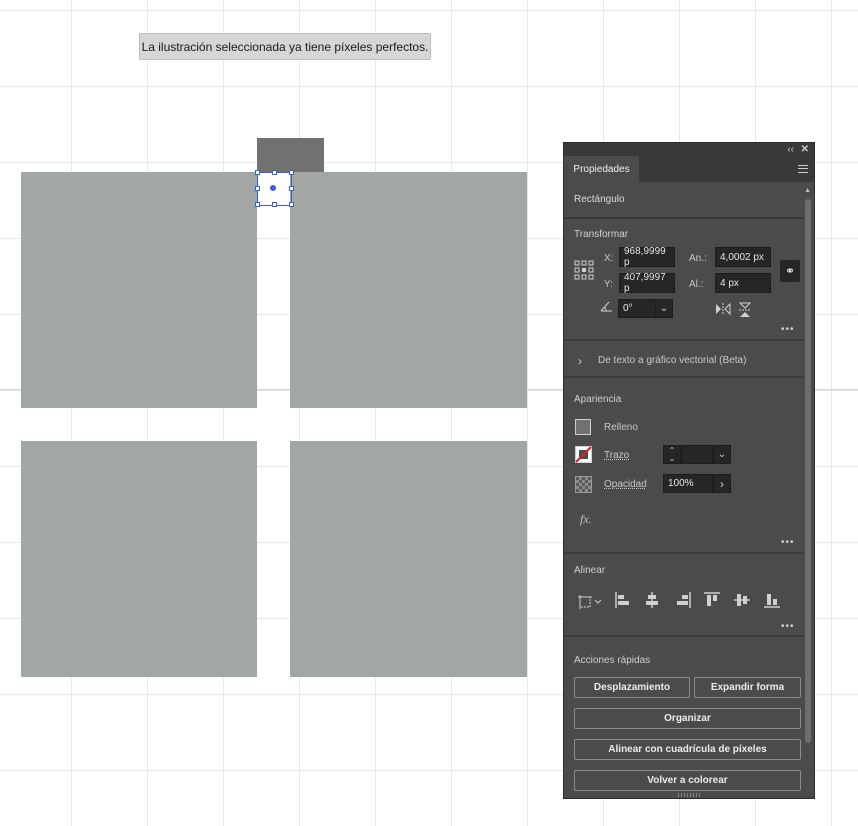 The width and height of the screenshot is (858, 826). What do you see at coordinates (274, 172) in the screenshot?
I see `selection-handle-tc` at bounding box center [274, 172].